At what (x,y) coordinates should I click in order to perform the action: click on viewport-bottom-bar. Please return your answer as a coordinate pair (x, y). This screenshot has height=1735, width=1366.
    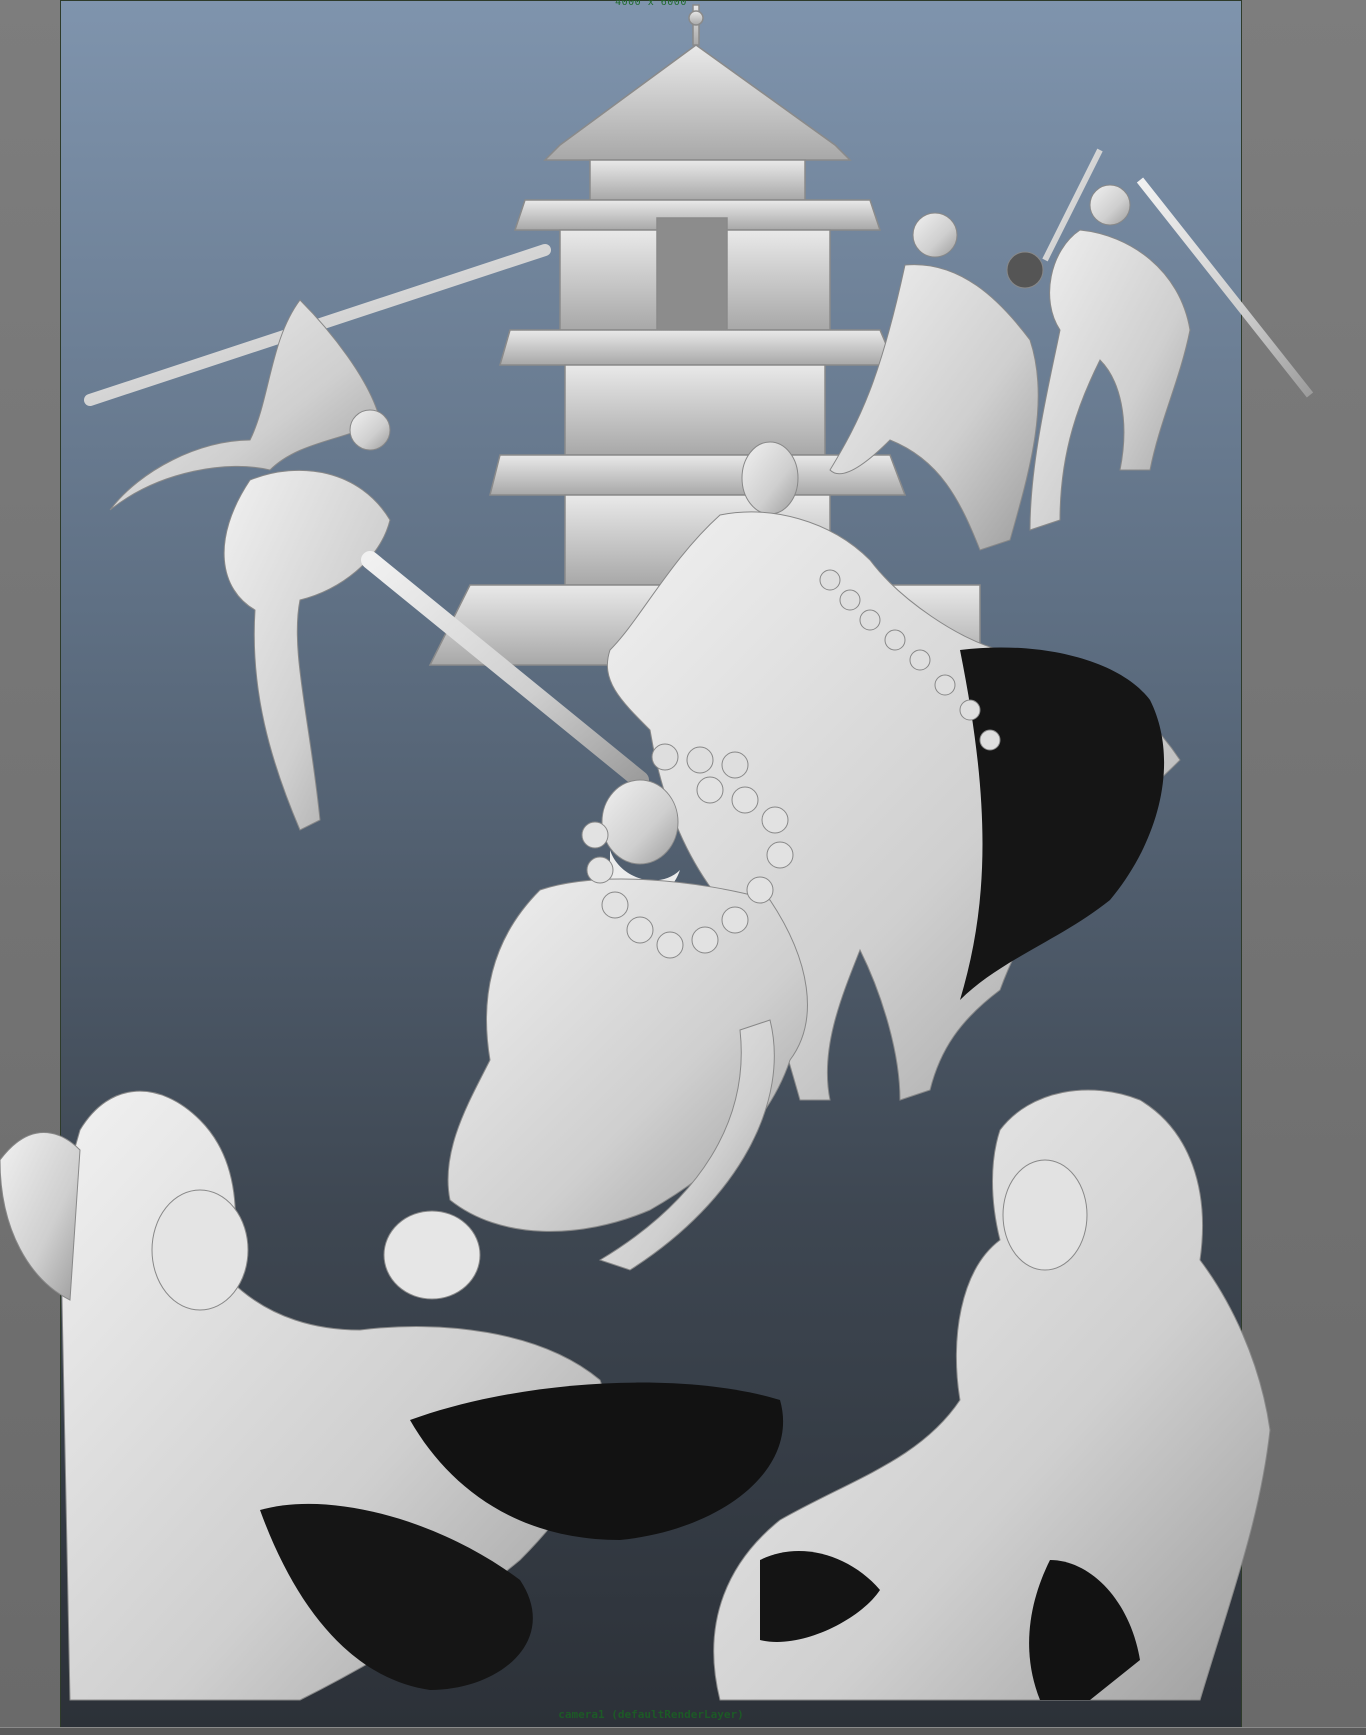
    Looking at the image, I should click on (683, 1731).